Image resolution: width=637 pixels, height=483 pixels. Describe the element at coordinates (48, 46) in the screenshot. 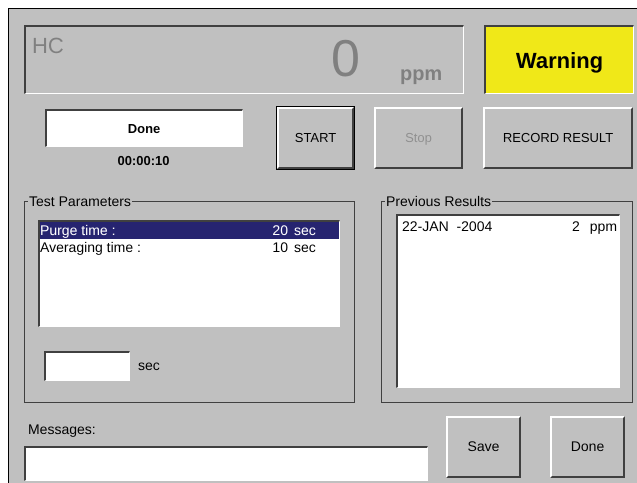

I see `gas-label: HC` at that location.